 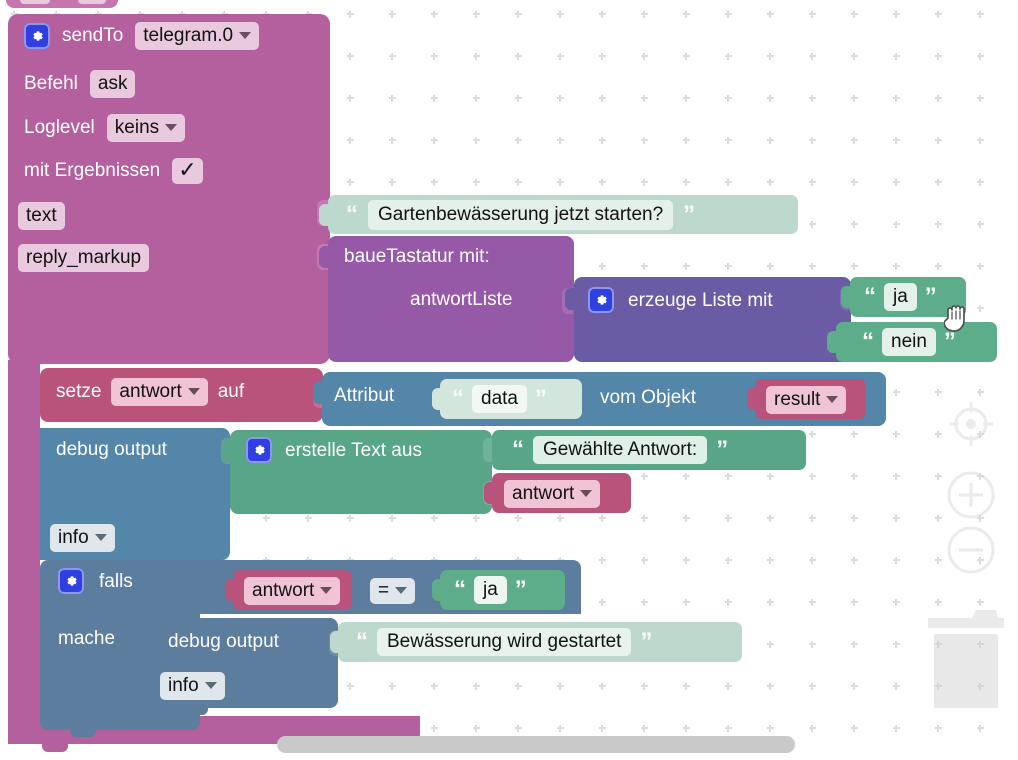 I want to click on if-block-bottom-notch, so click(x=83, y=732).